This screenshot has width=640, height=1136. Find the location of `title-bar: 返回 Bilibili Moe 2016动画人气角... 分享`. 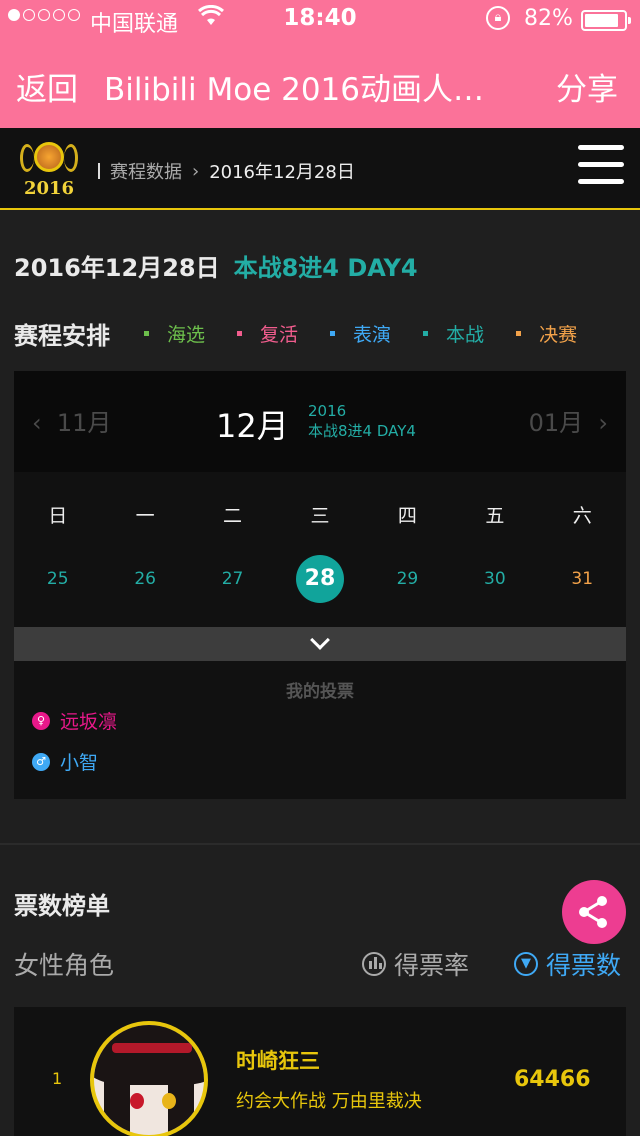

title-bar: 返回 Bilibili Moe 2016动画人气角... 分享 is located at coordinates (320, 84).